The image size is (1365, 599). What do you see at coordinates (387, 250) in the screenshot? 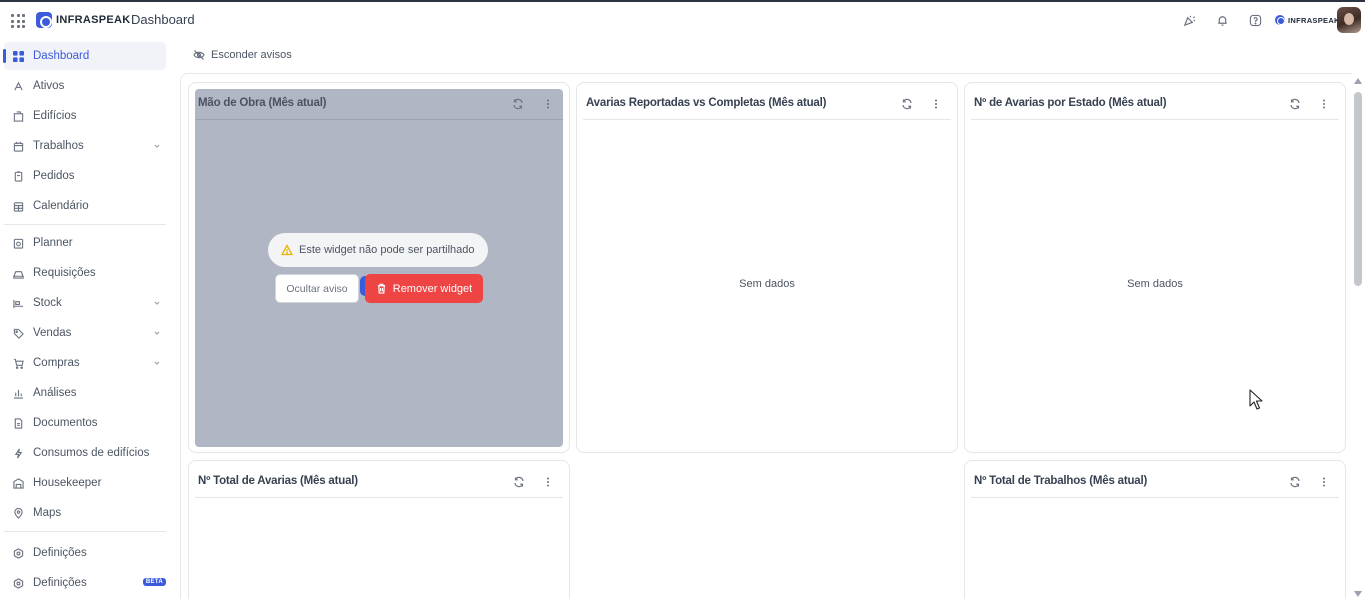
I see `warning-text: Este widget não pode ser partilhado` at bounding box center [387, 250].